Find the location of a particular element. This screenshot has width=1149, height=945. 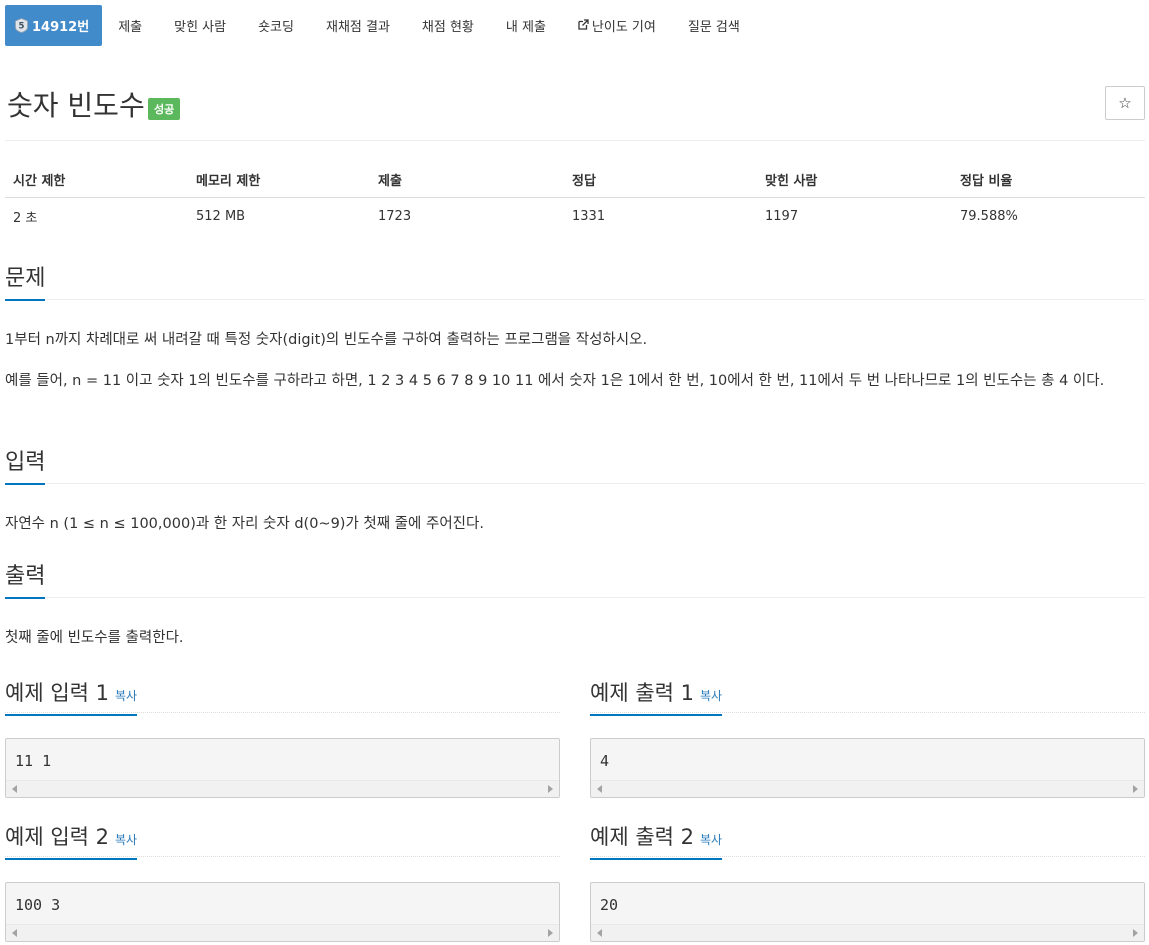

cell-accepted: 1331 is located at coordinates (589, 216).